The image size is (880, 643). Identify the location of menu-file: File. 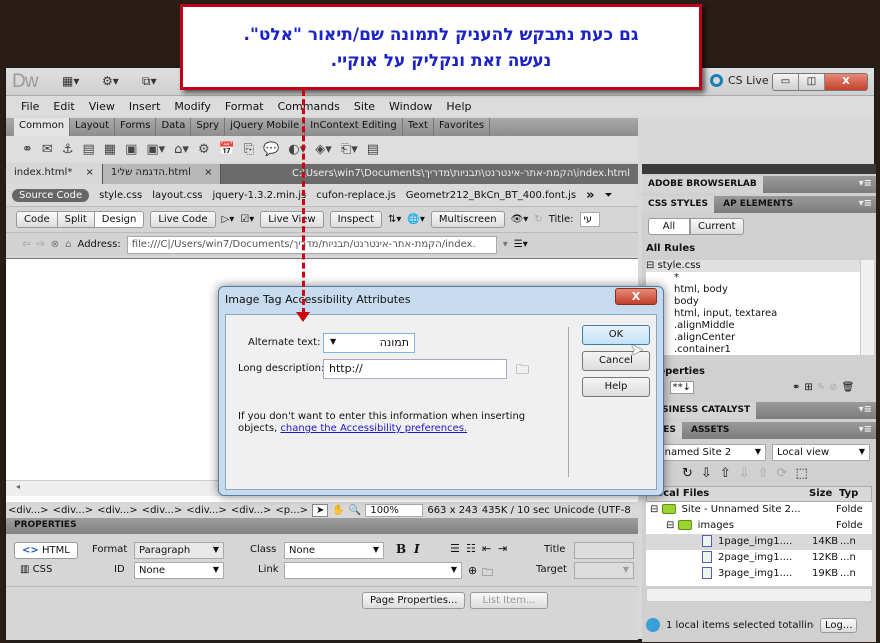
(30, 106).